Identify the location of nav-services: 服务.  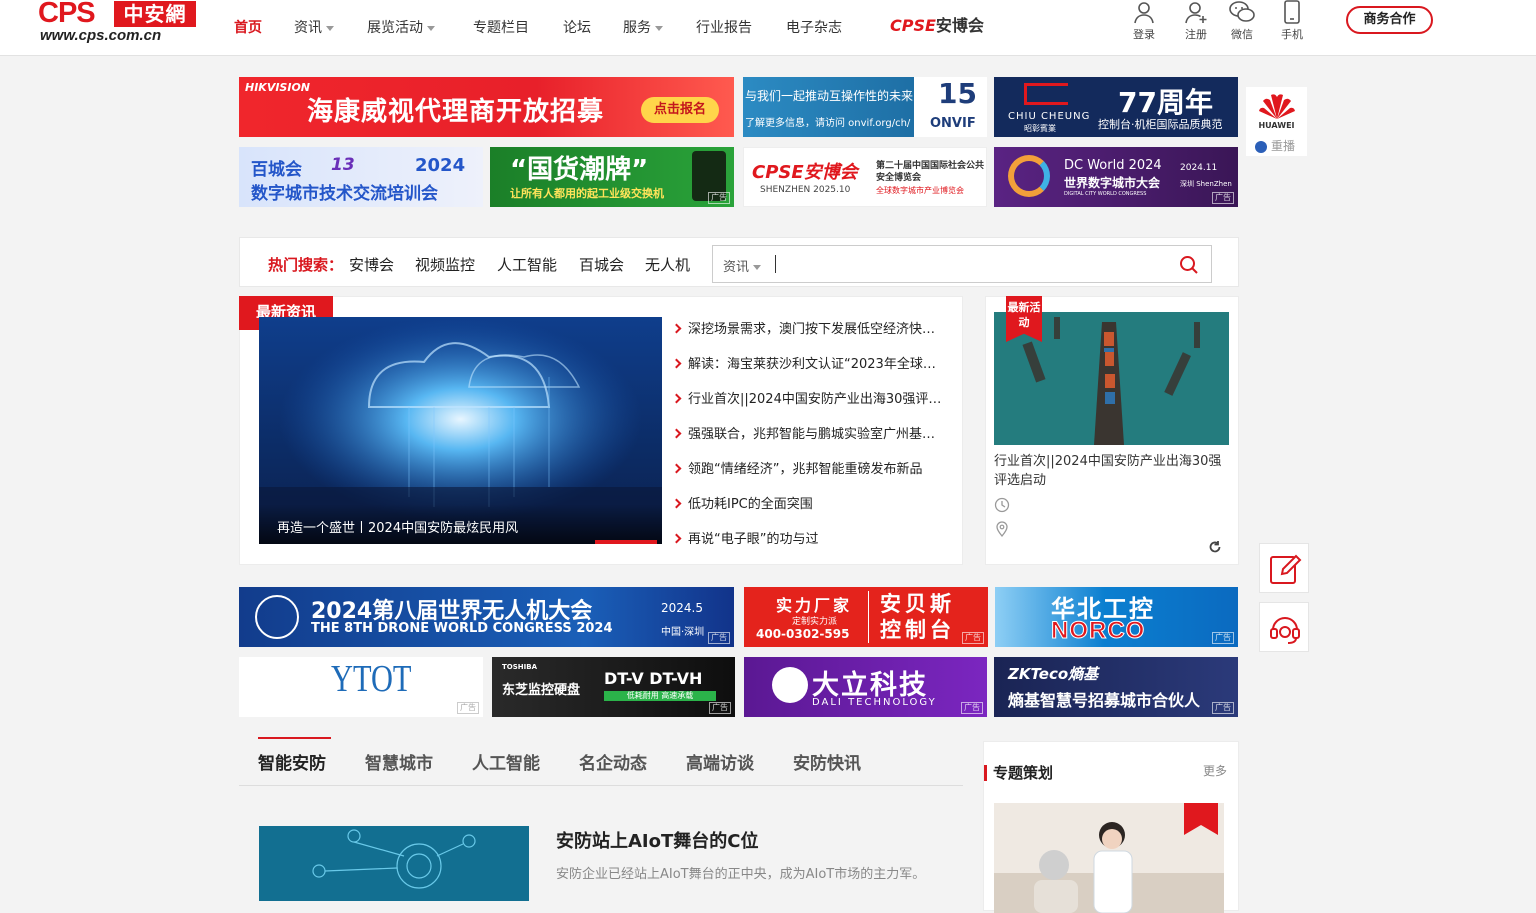
(643, 27).